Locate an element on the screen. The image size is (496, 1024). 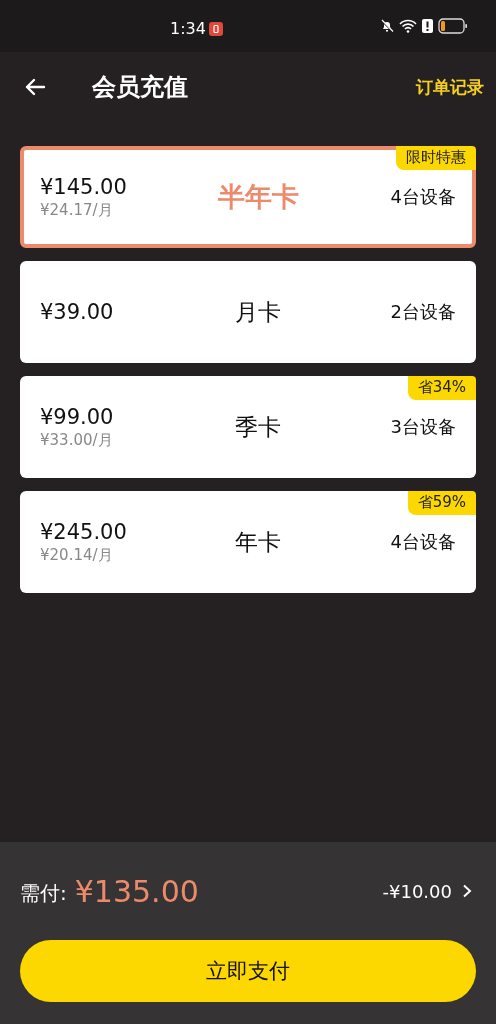
monthly-price: ¥24.17/月 is located at coordinates (77, 210).